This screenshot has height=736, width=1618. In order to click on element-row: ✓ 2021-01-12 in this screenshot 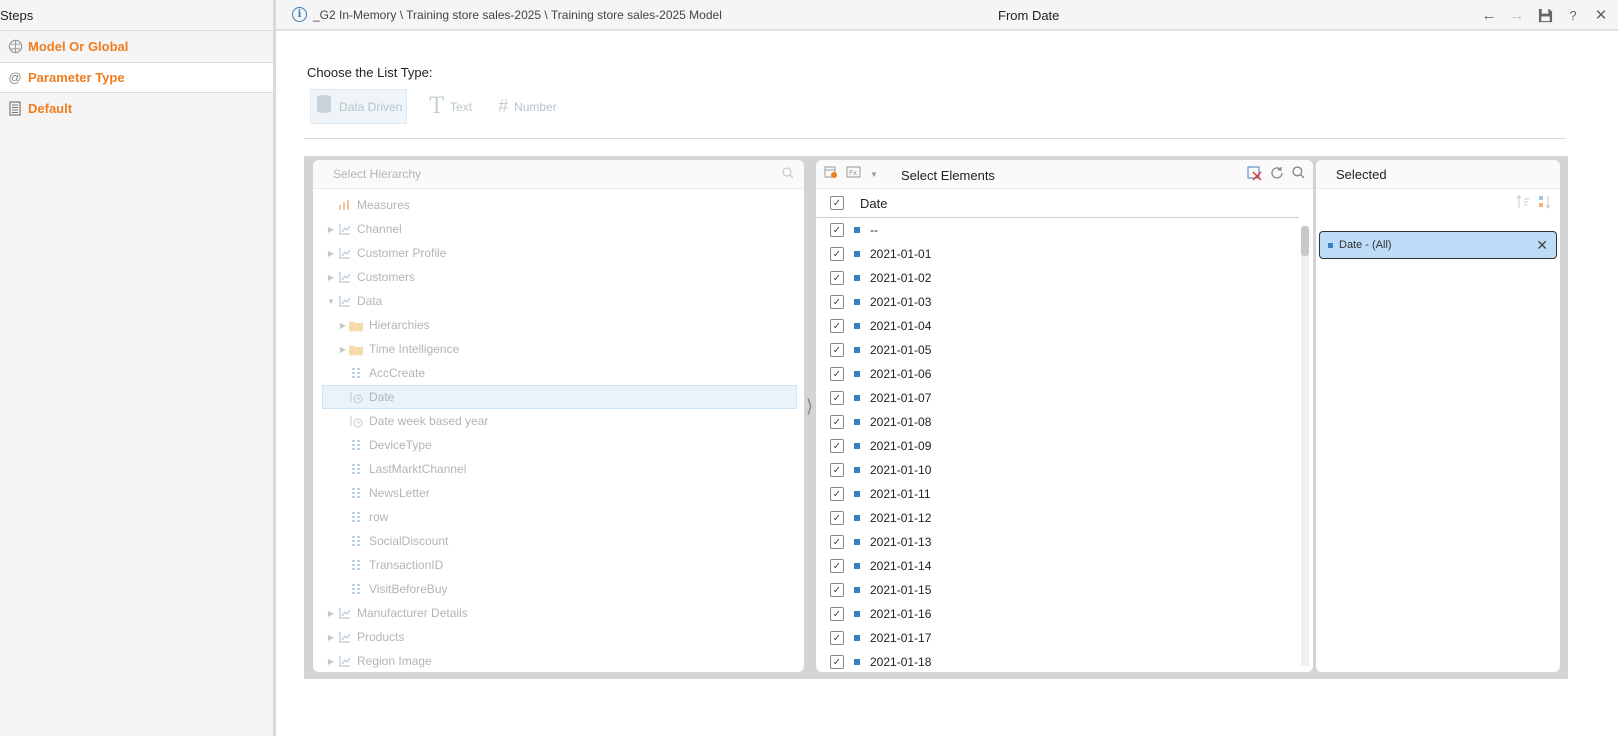, I will do `click(1064, 518)`.